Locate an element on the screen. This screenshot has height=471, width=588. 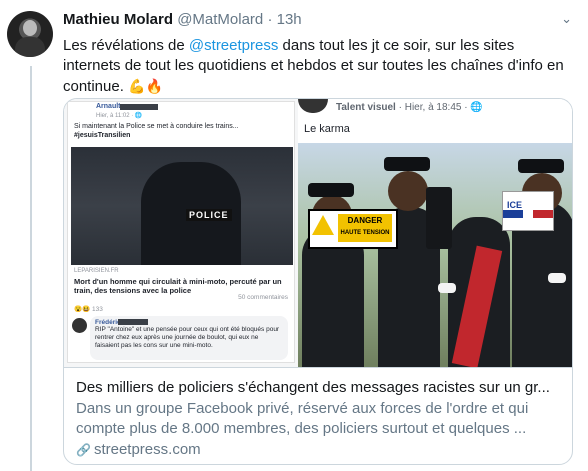
meme-group-name: Talent visuel is located at coordinates (366, 107).